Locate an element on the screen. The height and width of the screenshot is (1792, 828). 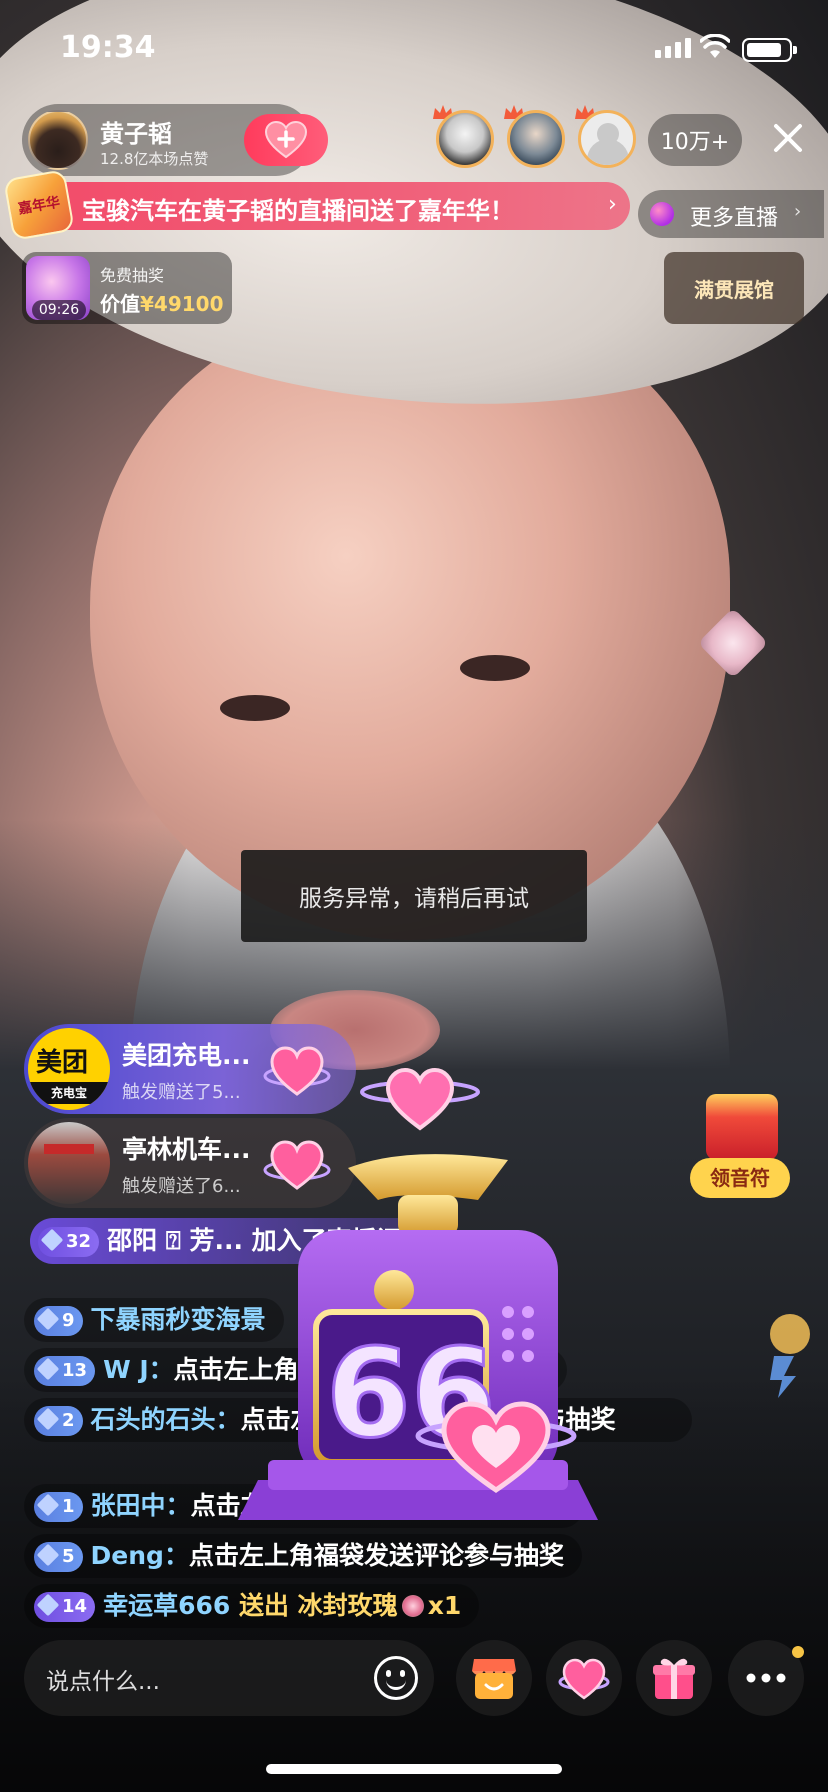
lottery-value: 价值¥49100 is located at coordinates (162, 302).